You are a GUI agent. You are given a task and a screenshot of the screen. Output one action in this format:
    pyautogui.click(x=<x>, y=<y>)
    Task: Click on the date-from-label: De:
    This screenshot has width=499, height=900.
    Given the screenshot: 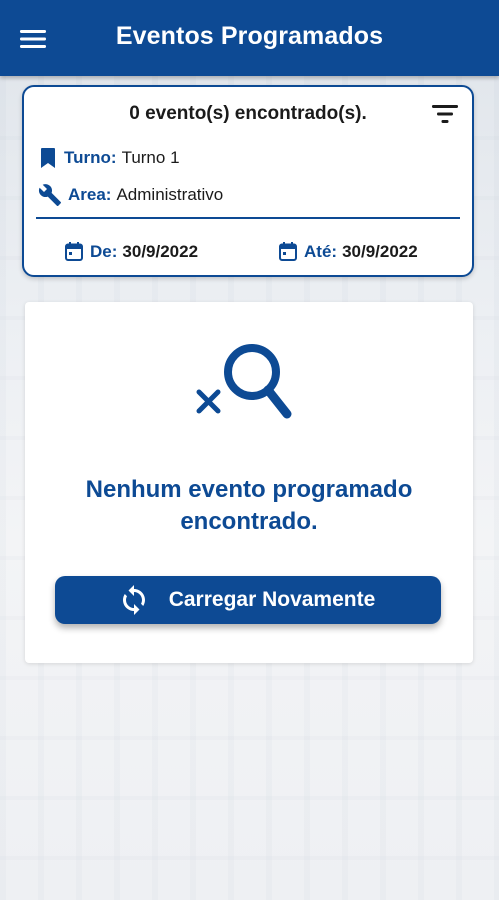 What is the action you would take?
    pyautogui.click(x=104, y=251)
    